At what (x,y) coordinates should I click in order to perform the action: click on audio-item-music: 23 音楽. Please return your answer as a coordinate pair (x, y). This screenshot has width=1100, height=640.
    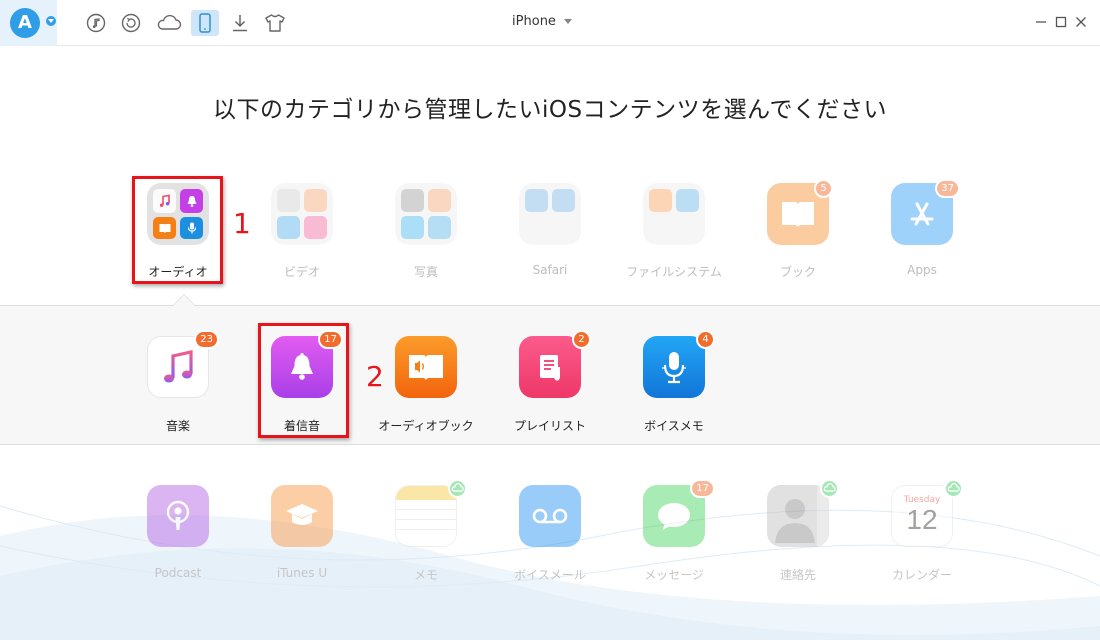
    Looking at the image, I should click on (178, 382).